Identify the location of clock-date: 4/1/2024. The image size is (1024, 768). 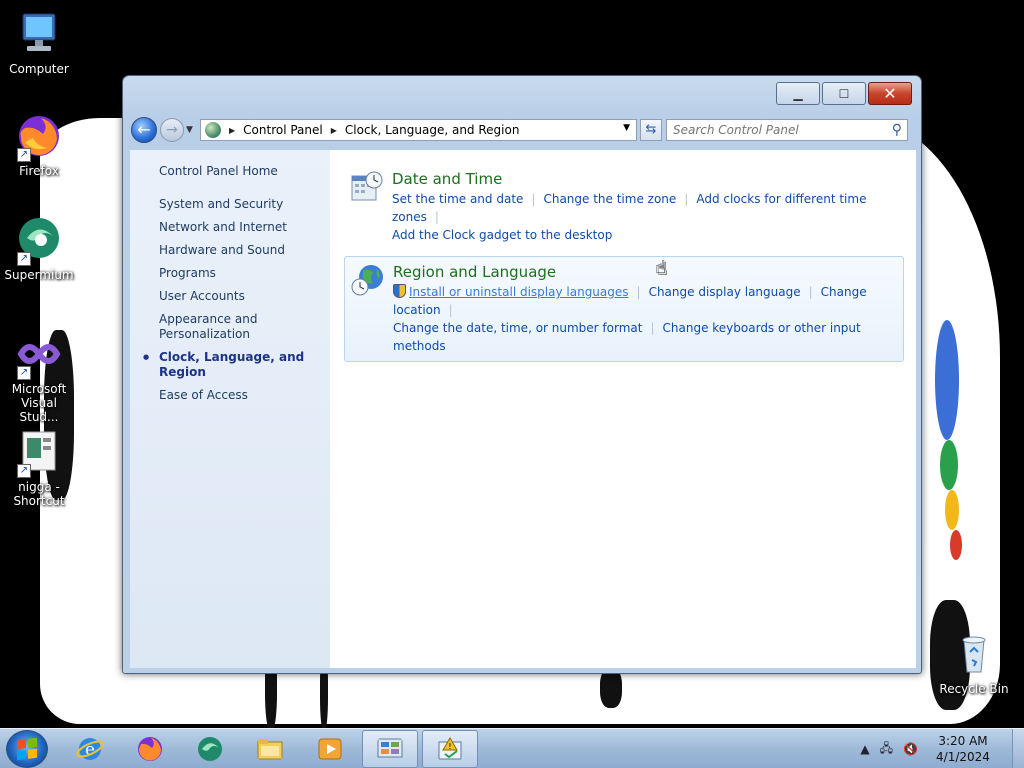
(963, 757).